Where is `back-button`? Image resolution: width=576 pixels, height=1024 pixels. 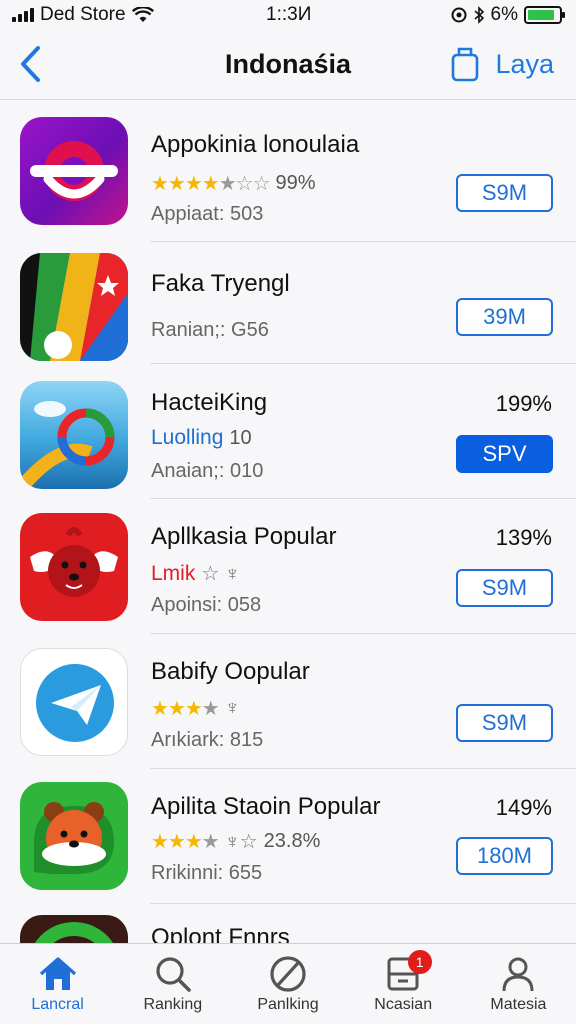
back-button is located at coordinates (30, 64).